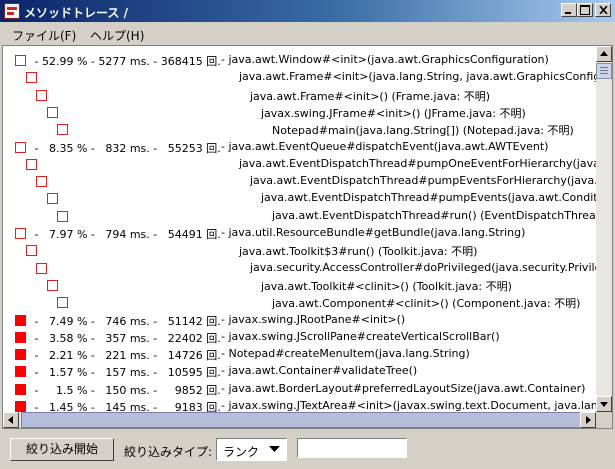 This screenshot has height=469, width=615. Describe the element at coordinates (117, 35) in the screenshot. I see `menu-help: ヘルプ(H)` at that location.